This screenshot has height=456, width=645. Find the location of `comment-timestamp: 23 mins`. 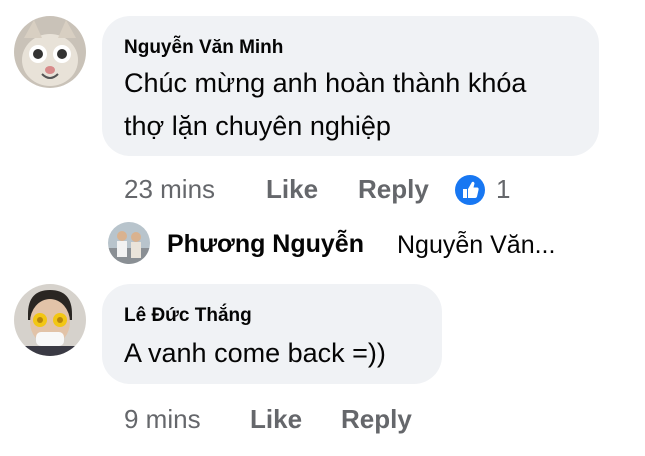

comment-timestamp: 23 mins is located at coordinates (169, 189).